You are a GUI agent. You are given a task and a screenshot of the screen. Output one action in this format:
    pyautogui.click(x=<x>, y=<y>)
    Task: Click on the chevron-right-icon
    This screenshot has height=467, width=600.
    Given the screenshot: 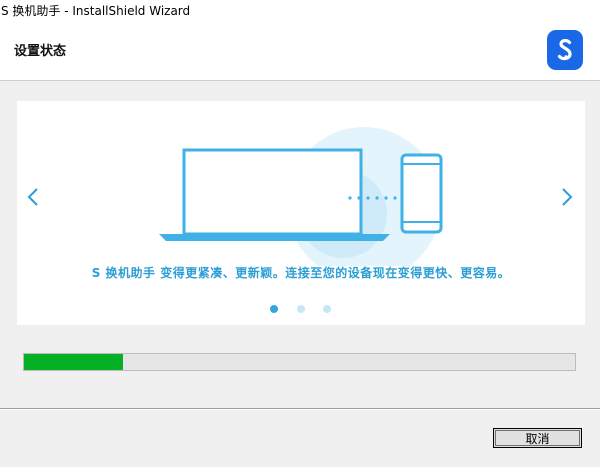 What is the action you would take?
    pyautogui.click(x=567, y=197)
    